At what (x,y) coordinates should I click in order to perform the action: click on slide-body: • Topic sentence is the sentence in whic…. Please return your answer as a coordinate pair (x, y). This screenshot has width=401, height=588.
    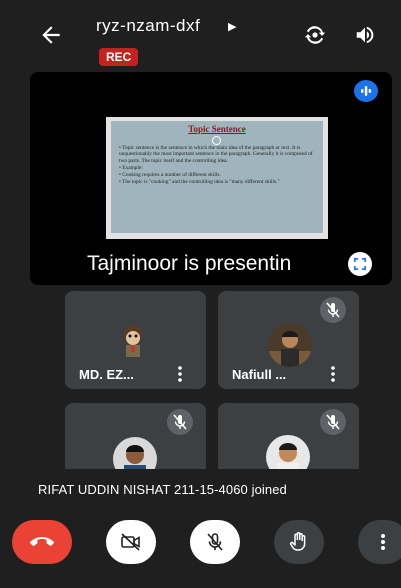
    Looking at the image, I should click on (219, 166).